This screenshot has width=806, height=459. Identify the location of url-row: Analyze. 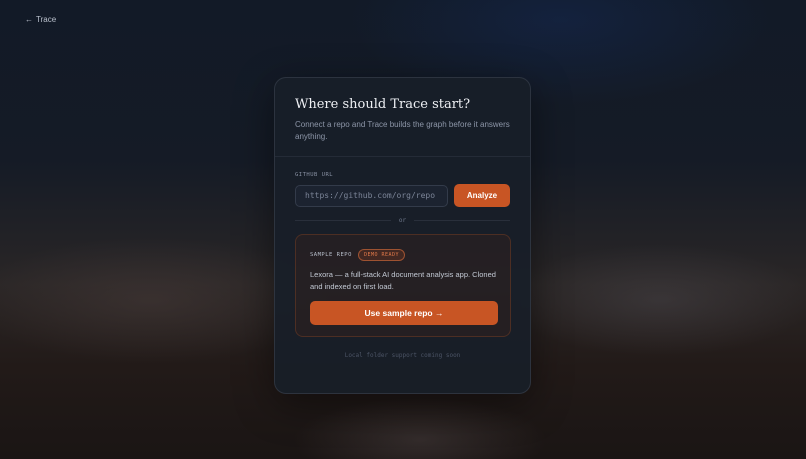
(402, 195).